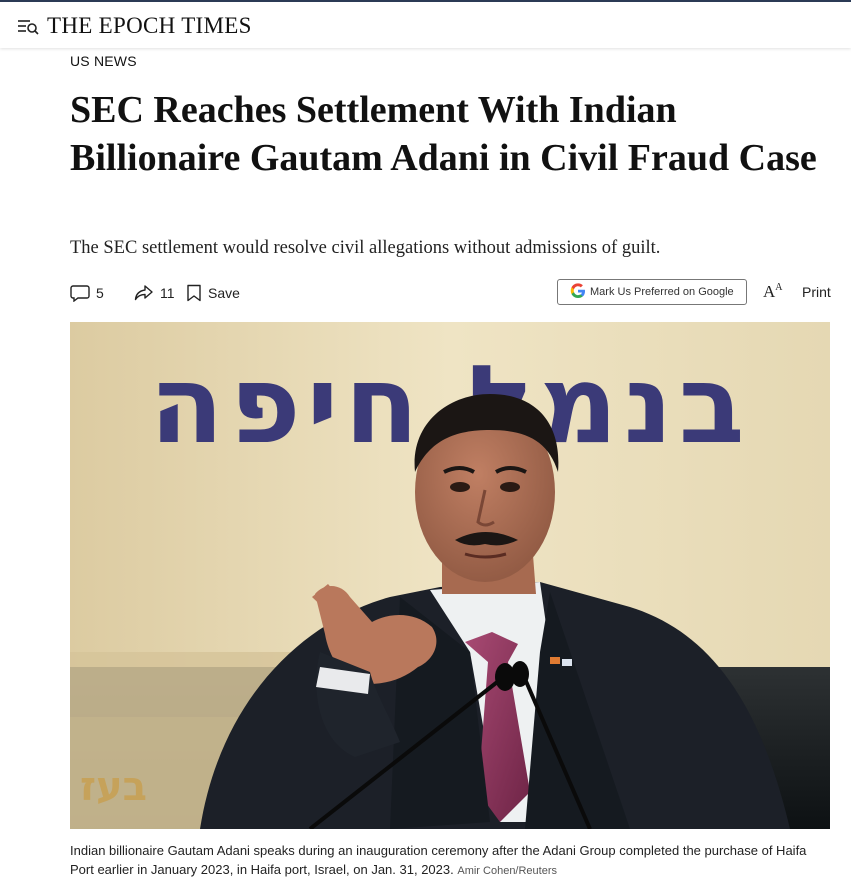 This screenshot has width=851, height=896. I want to click on save-button: Save, so click(213, 293).